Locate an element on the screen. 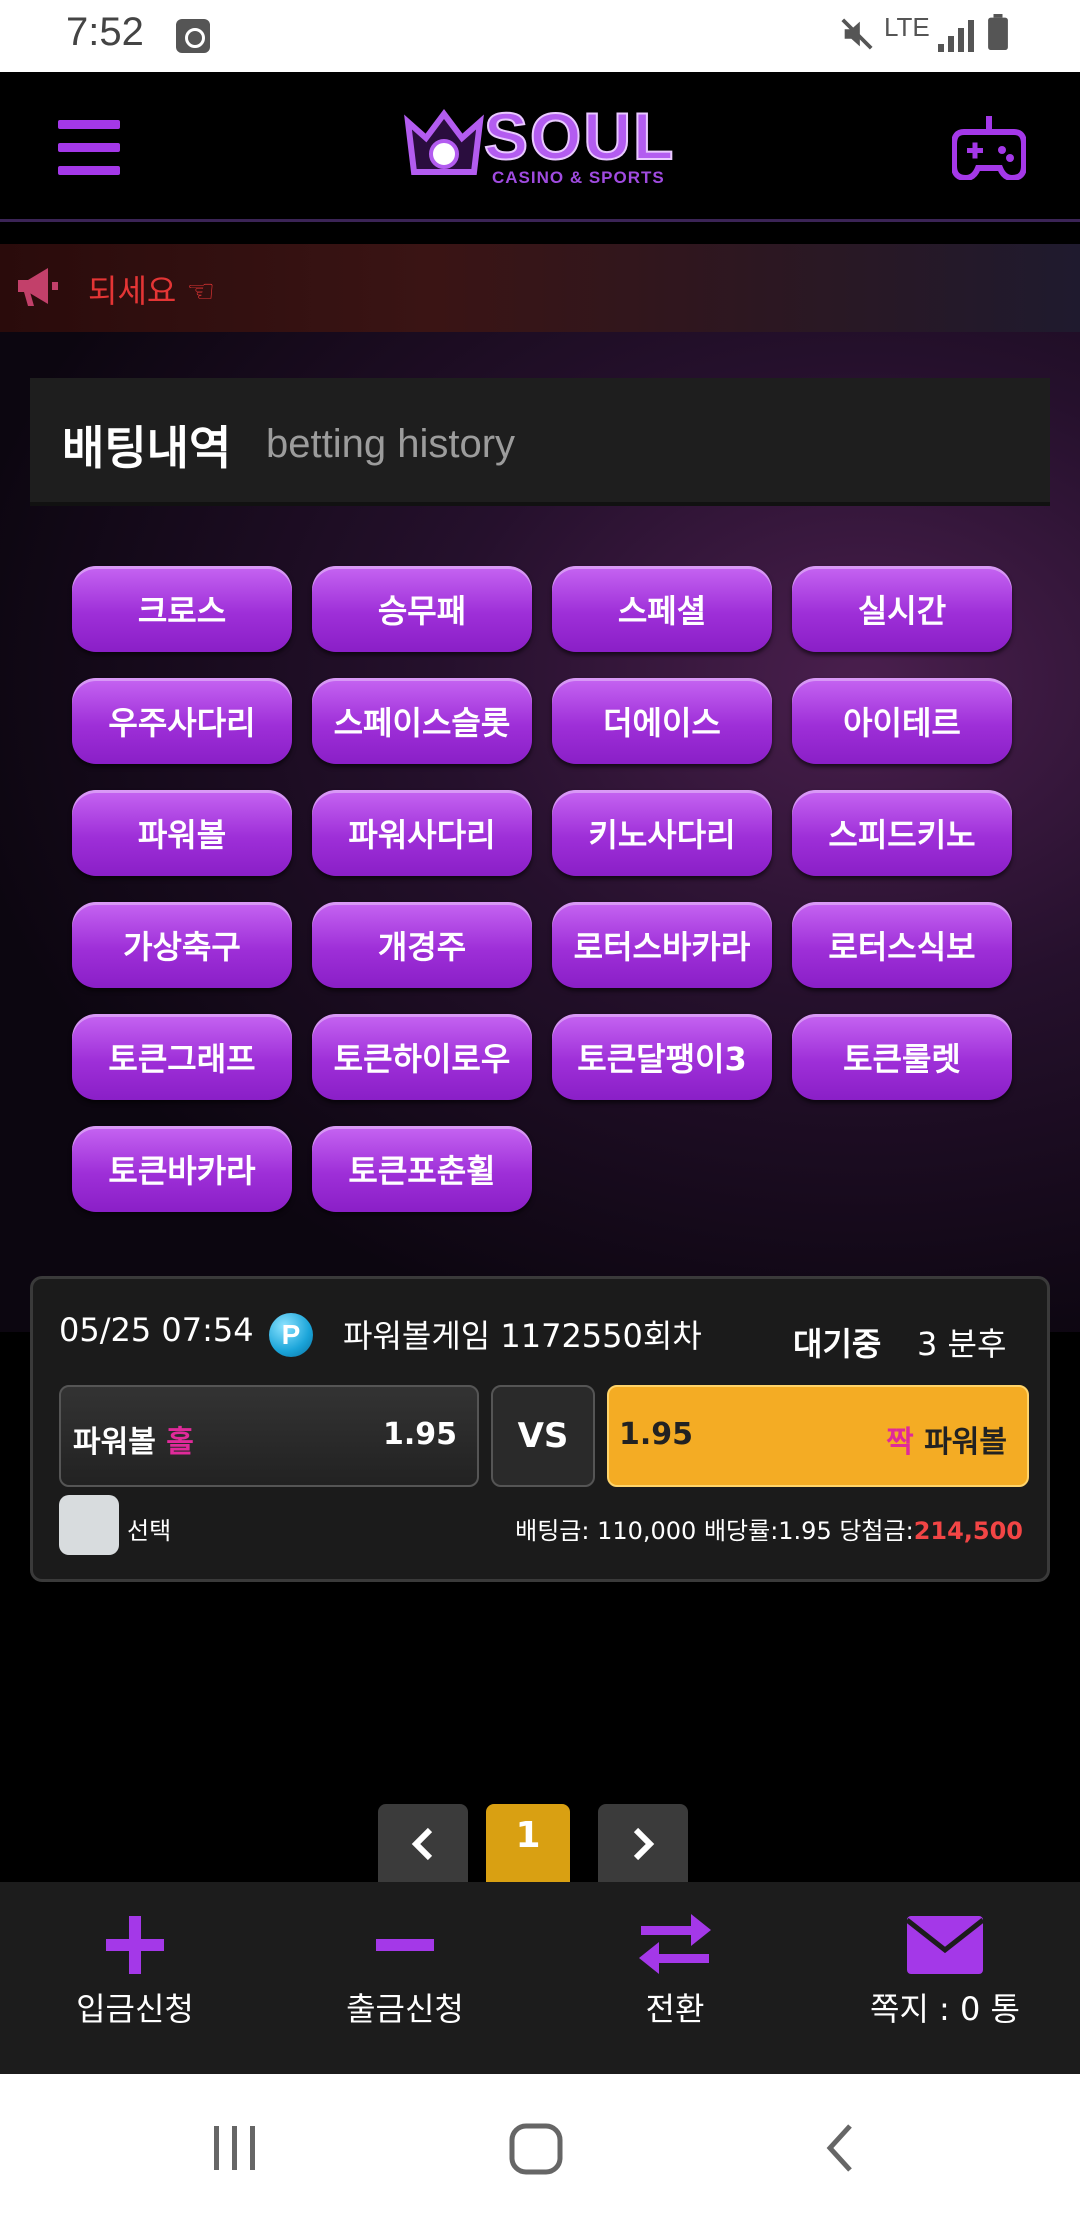 The width and height of the screenshot is (1080, 2220). deposit-label: 입금신청 is located at coordinates (135, 2009).